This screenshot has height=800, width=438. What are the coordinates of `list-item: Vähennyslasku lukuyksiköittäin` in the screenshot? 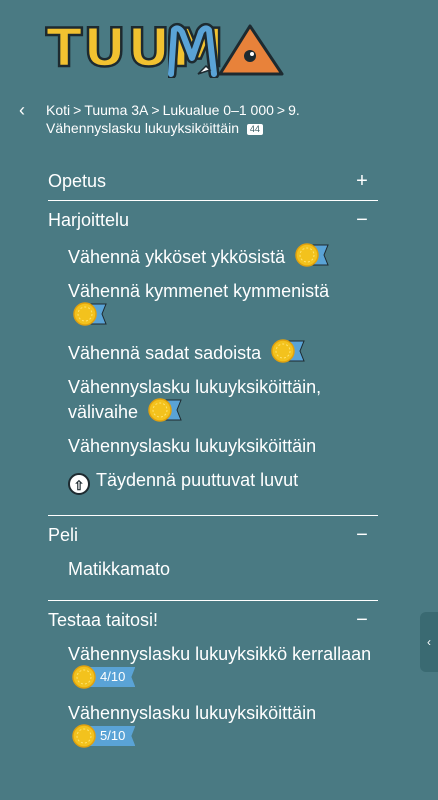 It's located at (223, 446).